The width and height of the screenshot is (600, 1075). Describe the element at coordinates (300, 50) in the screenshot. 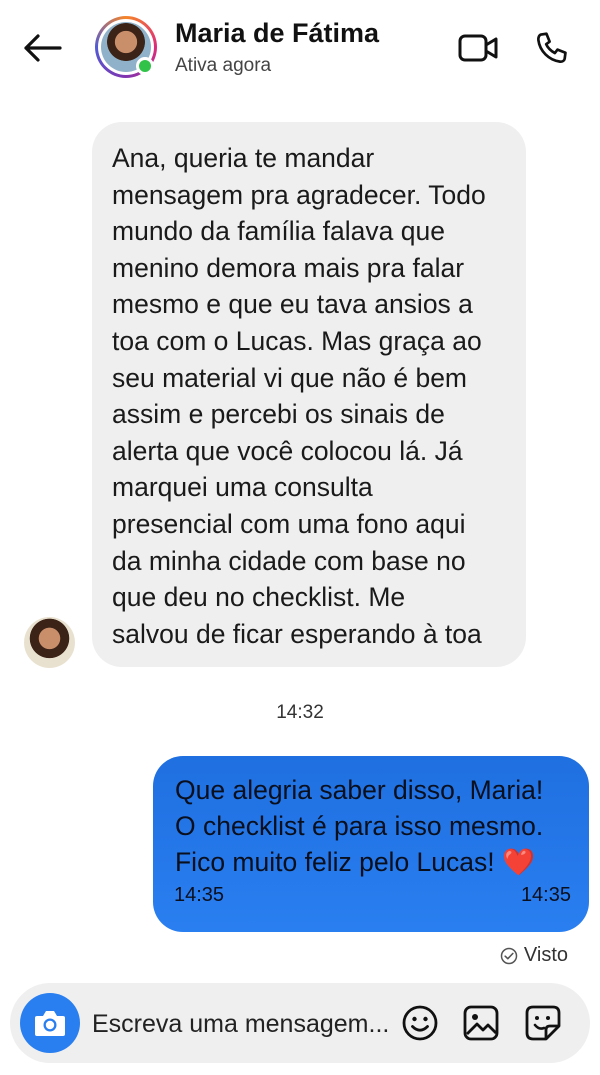

I see `chat-header: Maria de Fátima Ativa agora` at that location.